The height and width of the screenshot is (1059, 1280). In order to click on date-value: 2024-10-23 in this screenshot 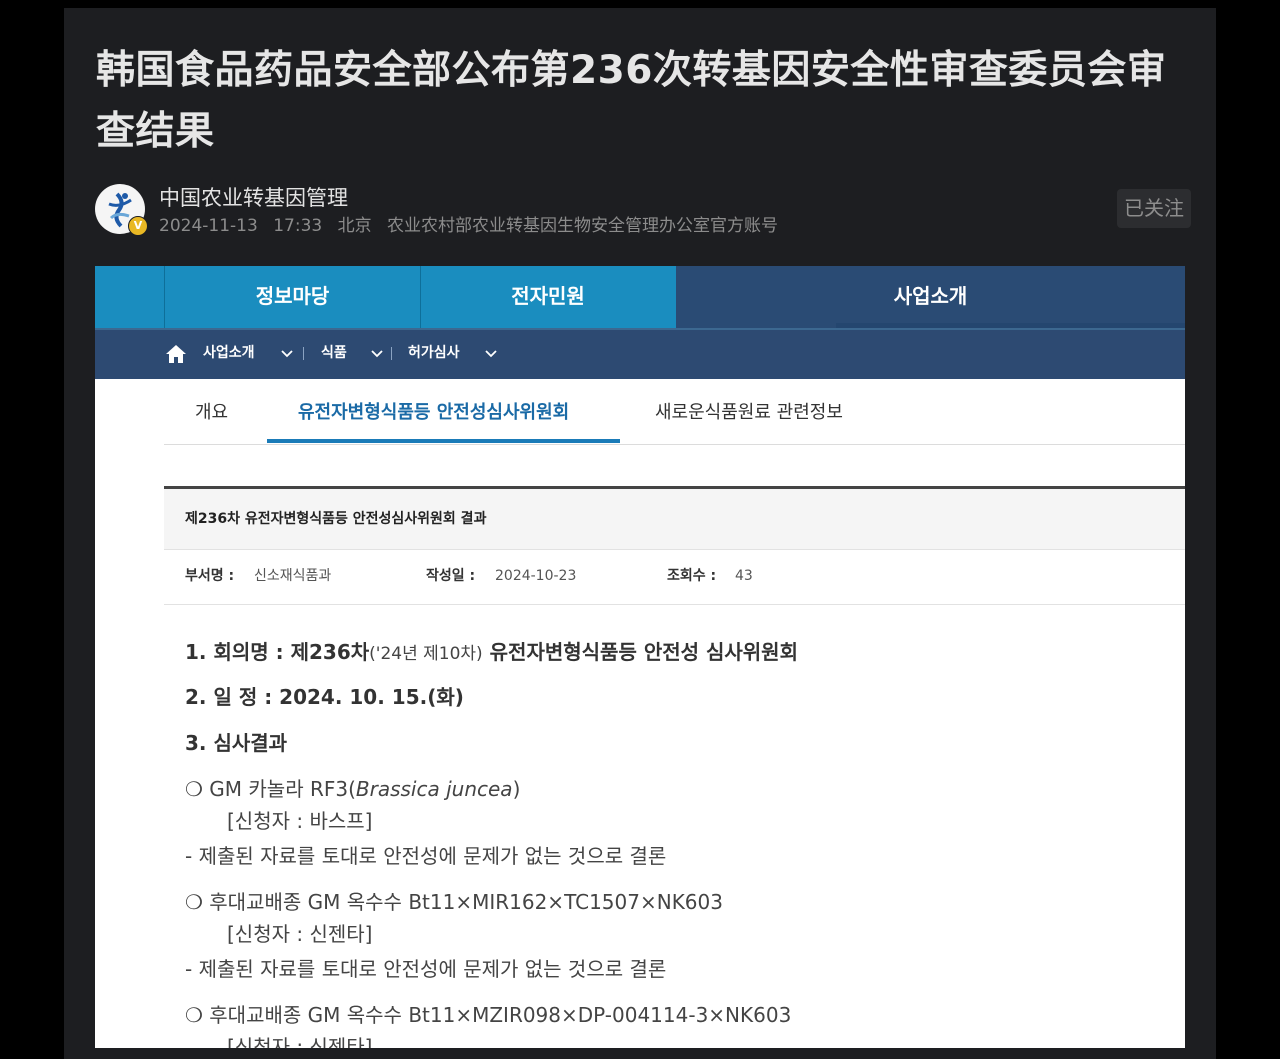, I will do `click(536, 576)`.